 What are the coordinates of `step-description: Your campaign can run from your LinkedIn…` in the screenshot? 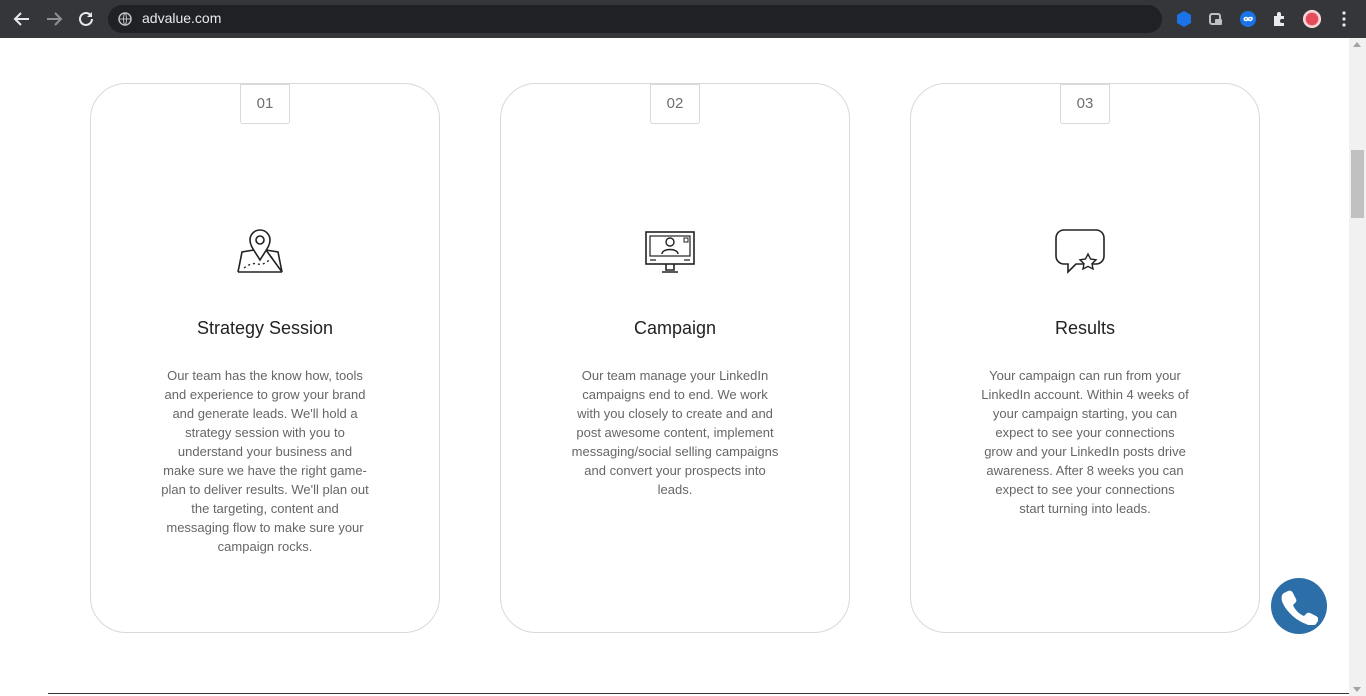 It's located at (1085, 442).